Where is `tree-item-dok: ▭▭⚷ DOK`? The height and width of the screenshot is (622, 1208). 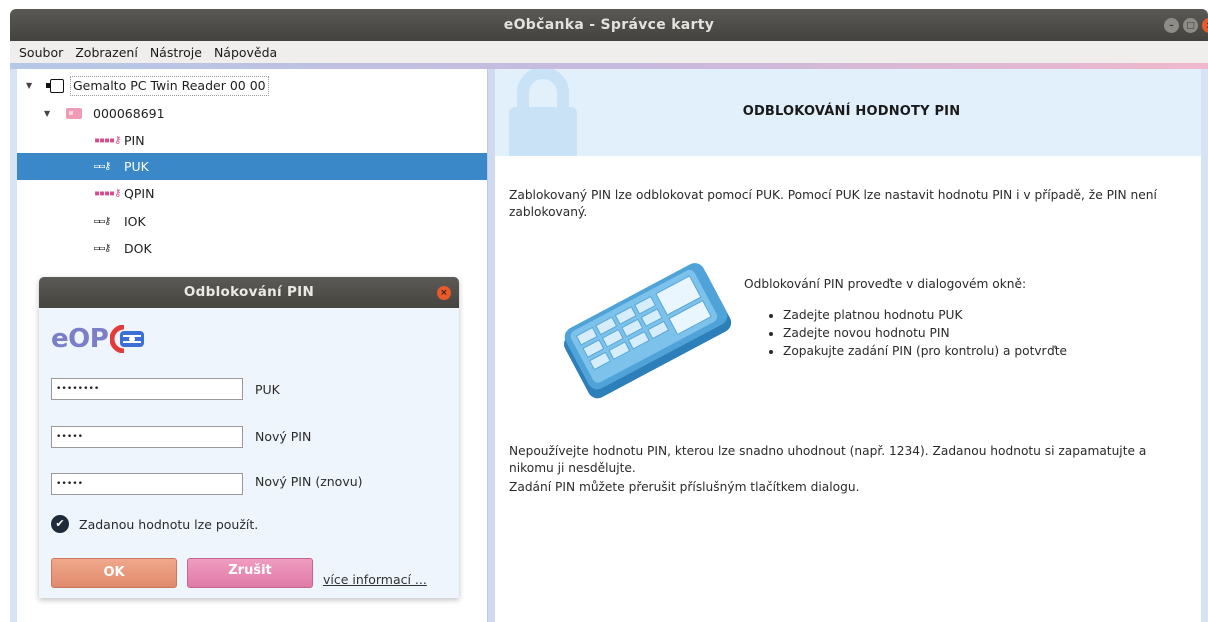
tree-item-dok: ▭▭⚷ DOK is located at coordinates (253, 248).